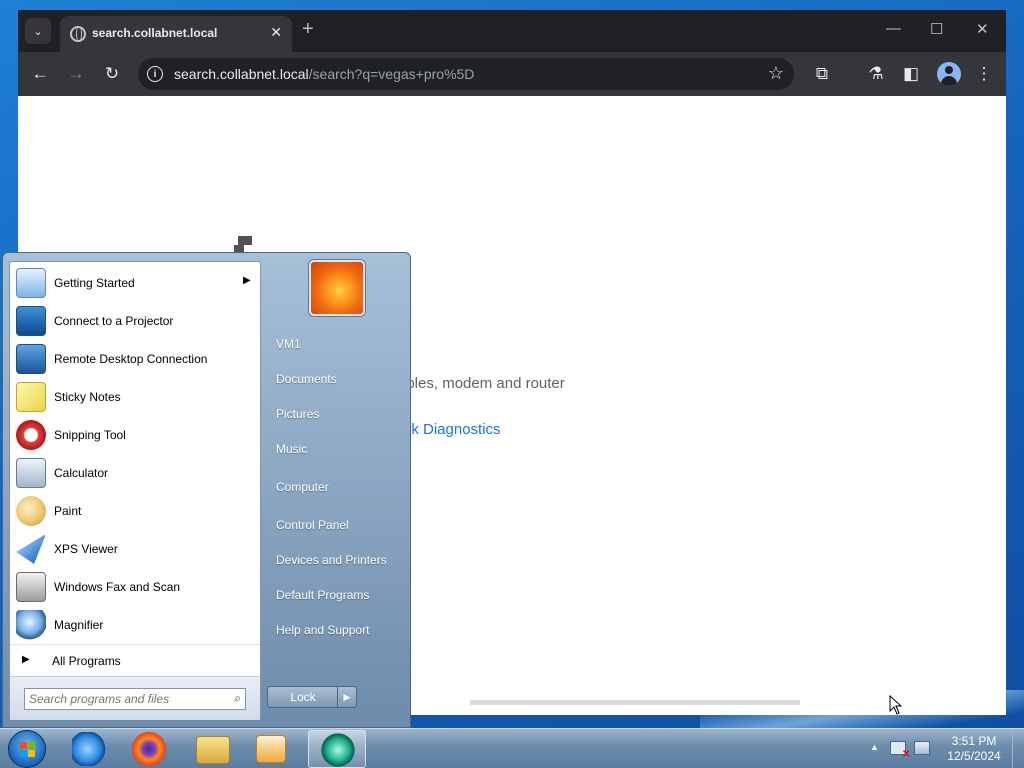 This screenshot has height=768, width=1024. I want to click on calculator-icon, so click(31, 473).